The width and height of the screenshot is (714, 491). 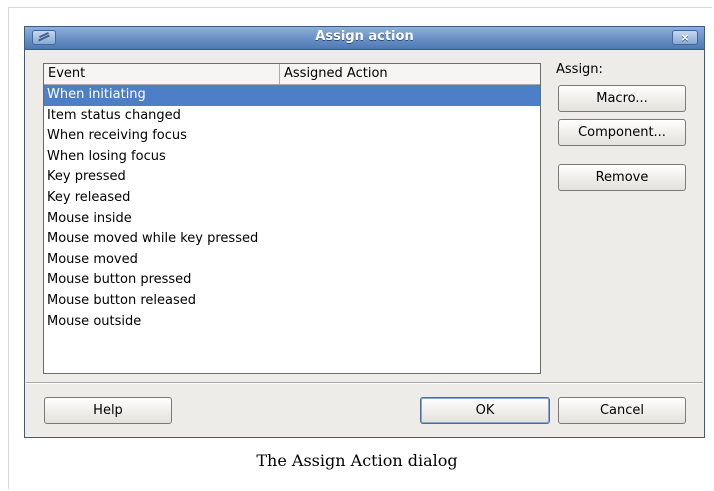 I want to click on remove-button: Remove, so click(x=622, y=177).